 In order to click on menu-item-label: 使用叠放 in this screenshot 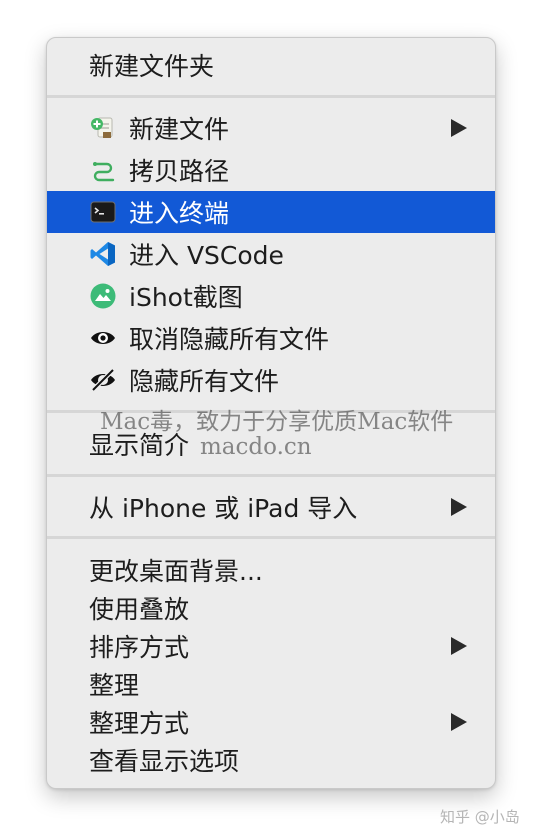, I will do `click(139, 609)`.